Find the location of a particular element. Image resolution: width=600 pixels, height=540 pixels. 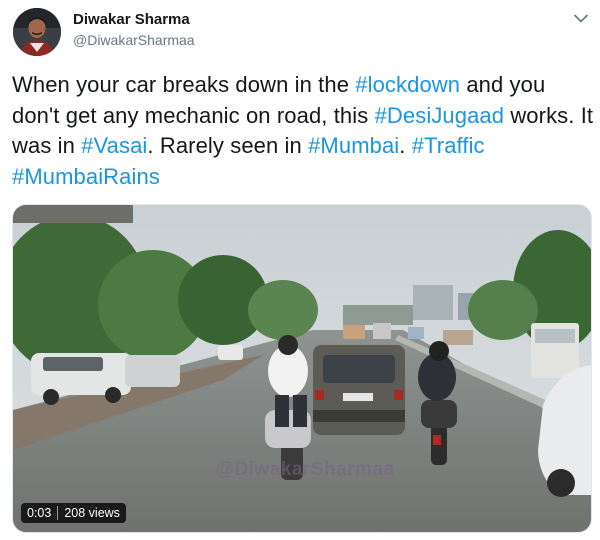

avatar is located at coordinates (37, 32).